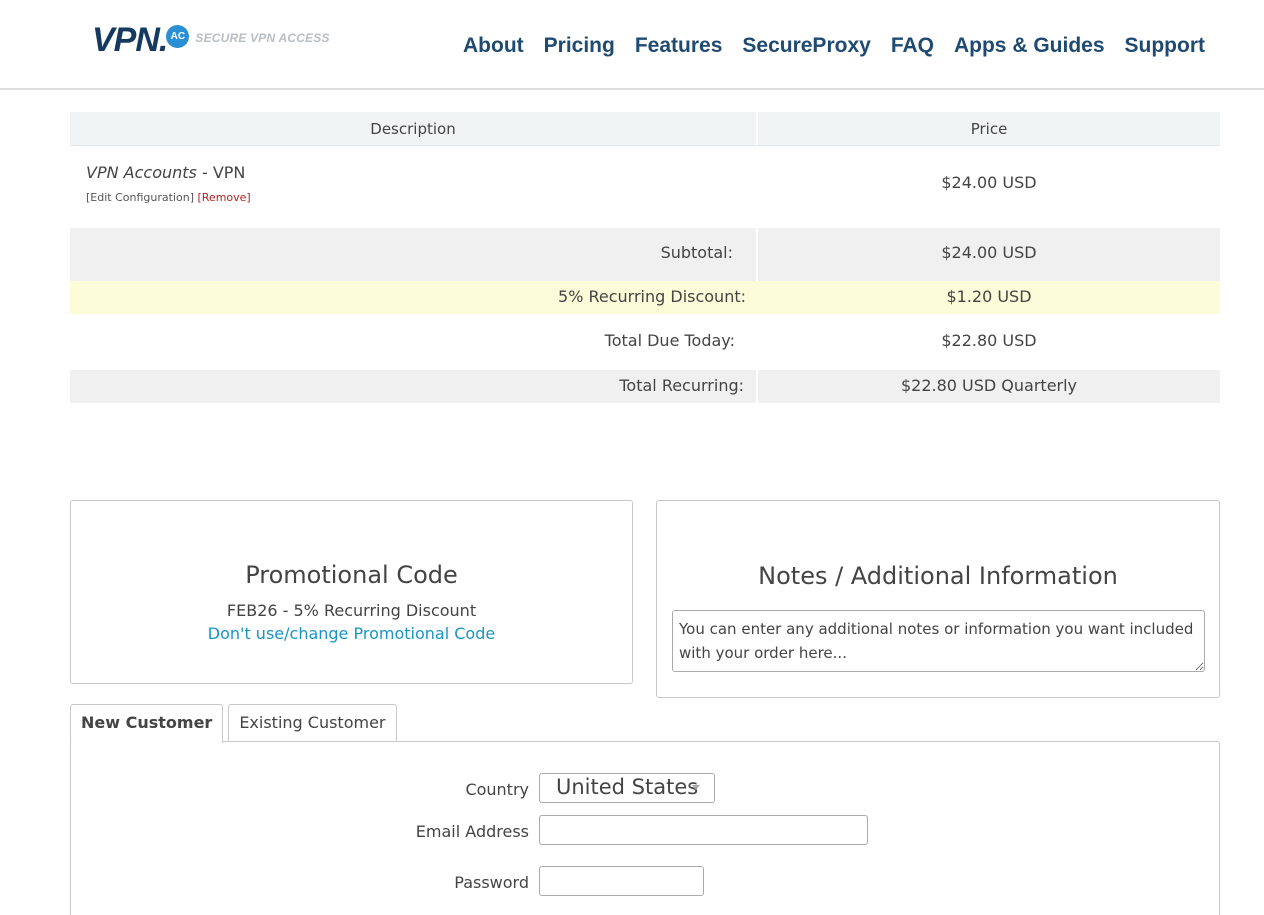  What do you see at coordinates (351, 610) in the screenshot?
I see `promo-applied-code: FEB26 - 5% Recurring Discount` at bounding box center [351, 610].